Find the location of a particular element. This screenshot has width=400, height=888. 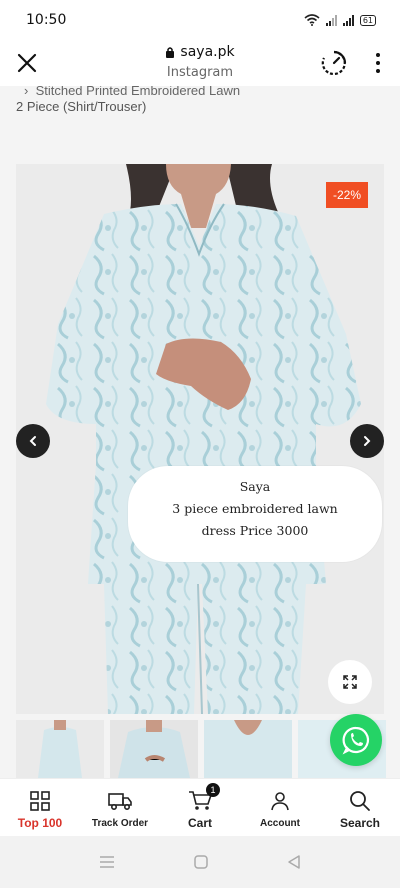

zoom-button is located at coordinates (350, 682).